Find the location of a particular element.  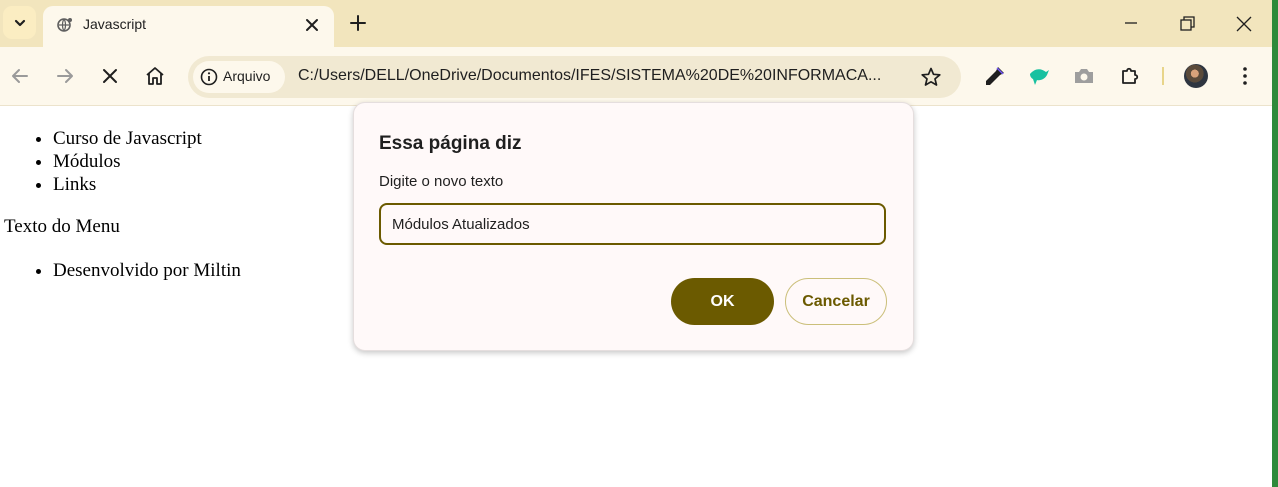

stop-loading-icon is located at coordinates (110, 76).